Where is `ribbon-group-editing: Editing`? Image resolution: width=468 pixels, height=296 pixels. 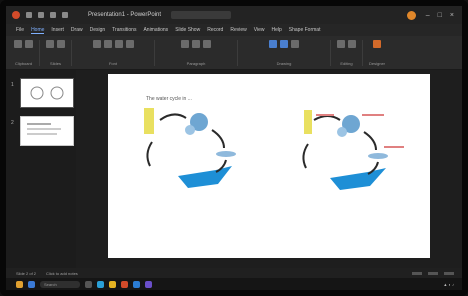
ribbon-group-editing: Editing is located at coordinates (350, 53).